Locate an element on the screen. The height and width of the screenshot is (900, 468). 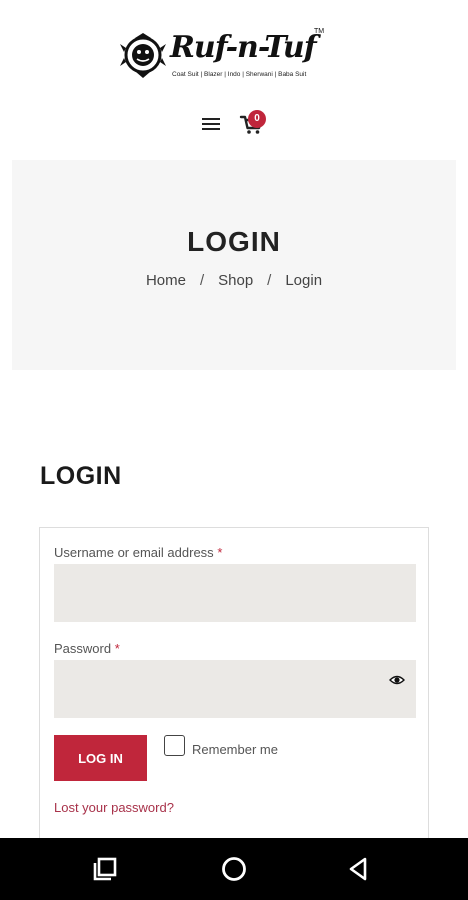
system-navigation-bar is located at coordinates (234, 869).